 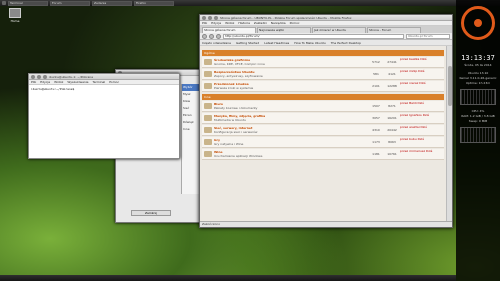 What do you see at coordinates (28, 3) in the screenshot?
I see `task-terminal: Terminal` at bounding box center [28, 3].